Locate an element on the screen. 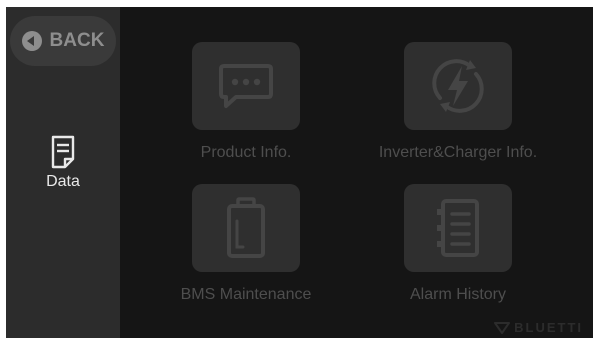  inverter-charger-info-tile: Inverter&Charger Info. is located at coordinates (458, 102).